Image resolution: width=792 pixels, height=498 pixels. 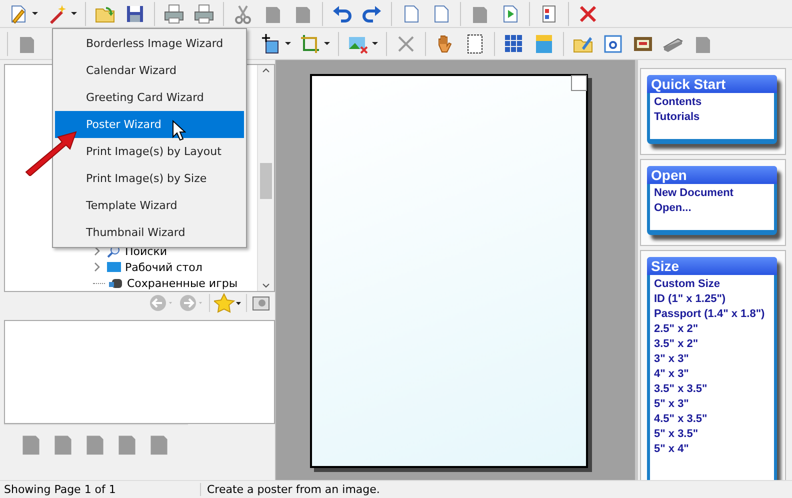 I want to click on panel-link: 2.5" x 2", so click(x=676, y=329).